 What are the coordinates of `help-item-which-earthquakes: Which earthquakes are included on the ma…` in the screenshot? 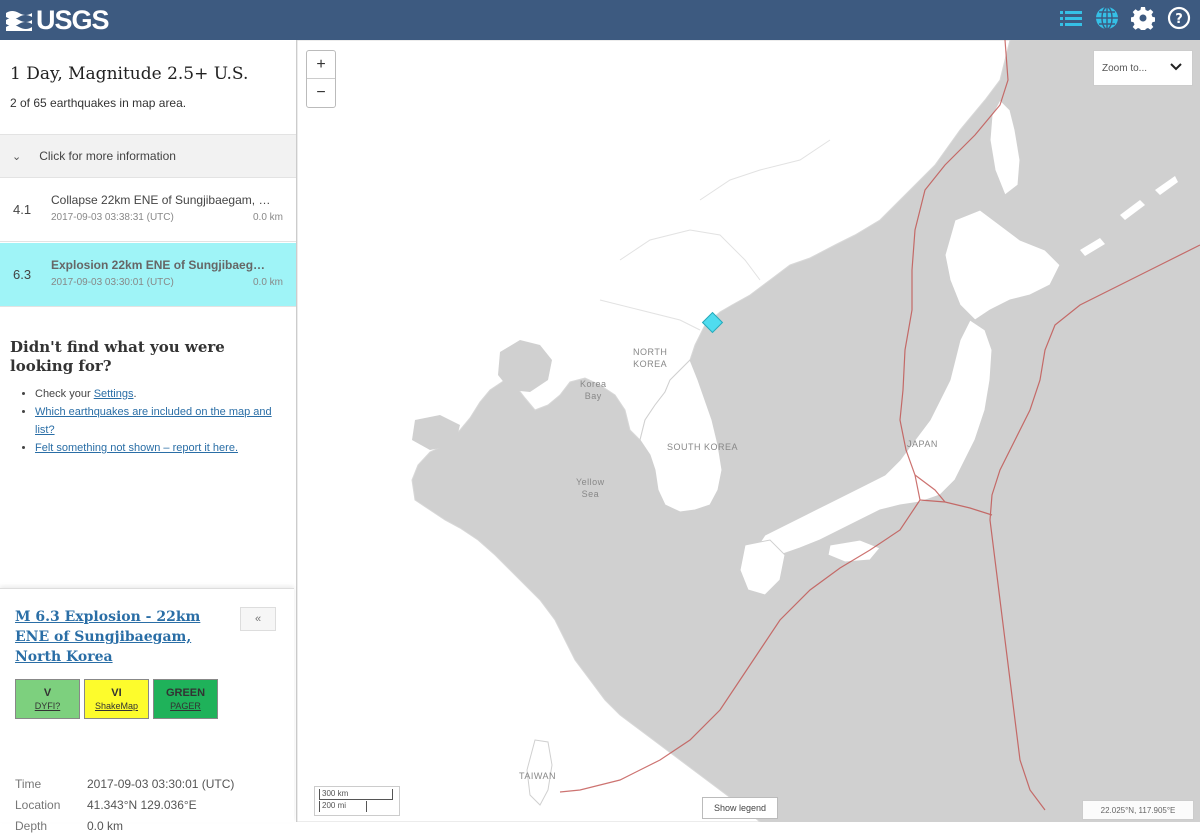 It's located at (159, 421).